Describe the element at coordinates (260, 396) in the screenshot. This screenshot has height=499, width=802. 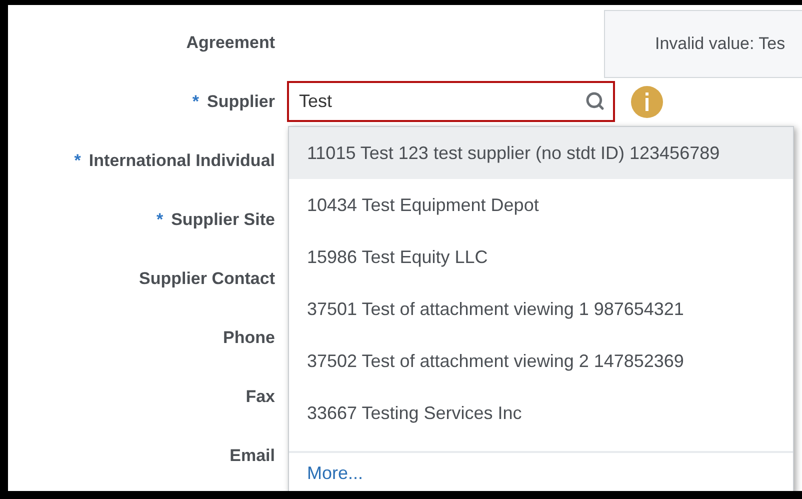
I see `field-label: Fax` at that location.